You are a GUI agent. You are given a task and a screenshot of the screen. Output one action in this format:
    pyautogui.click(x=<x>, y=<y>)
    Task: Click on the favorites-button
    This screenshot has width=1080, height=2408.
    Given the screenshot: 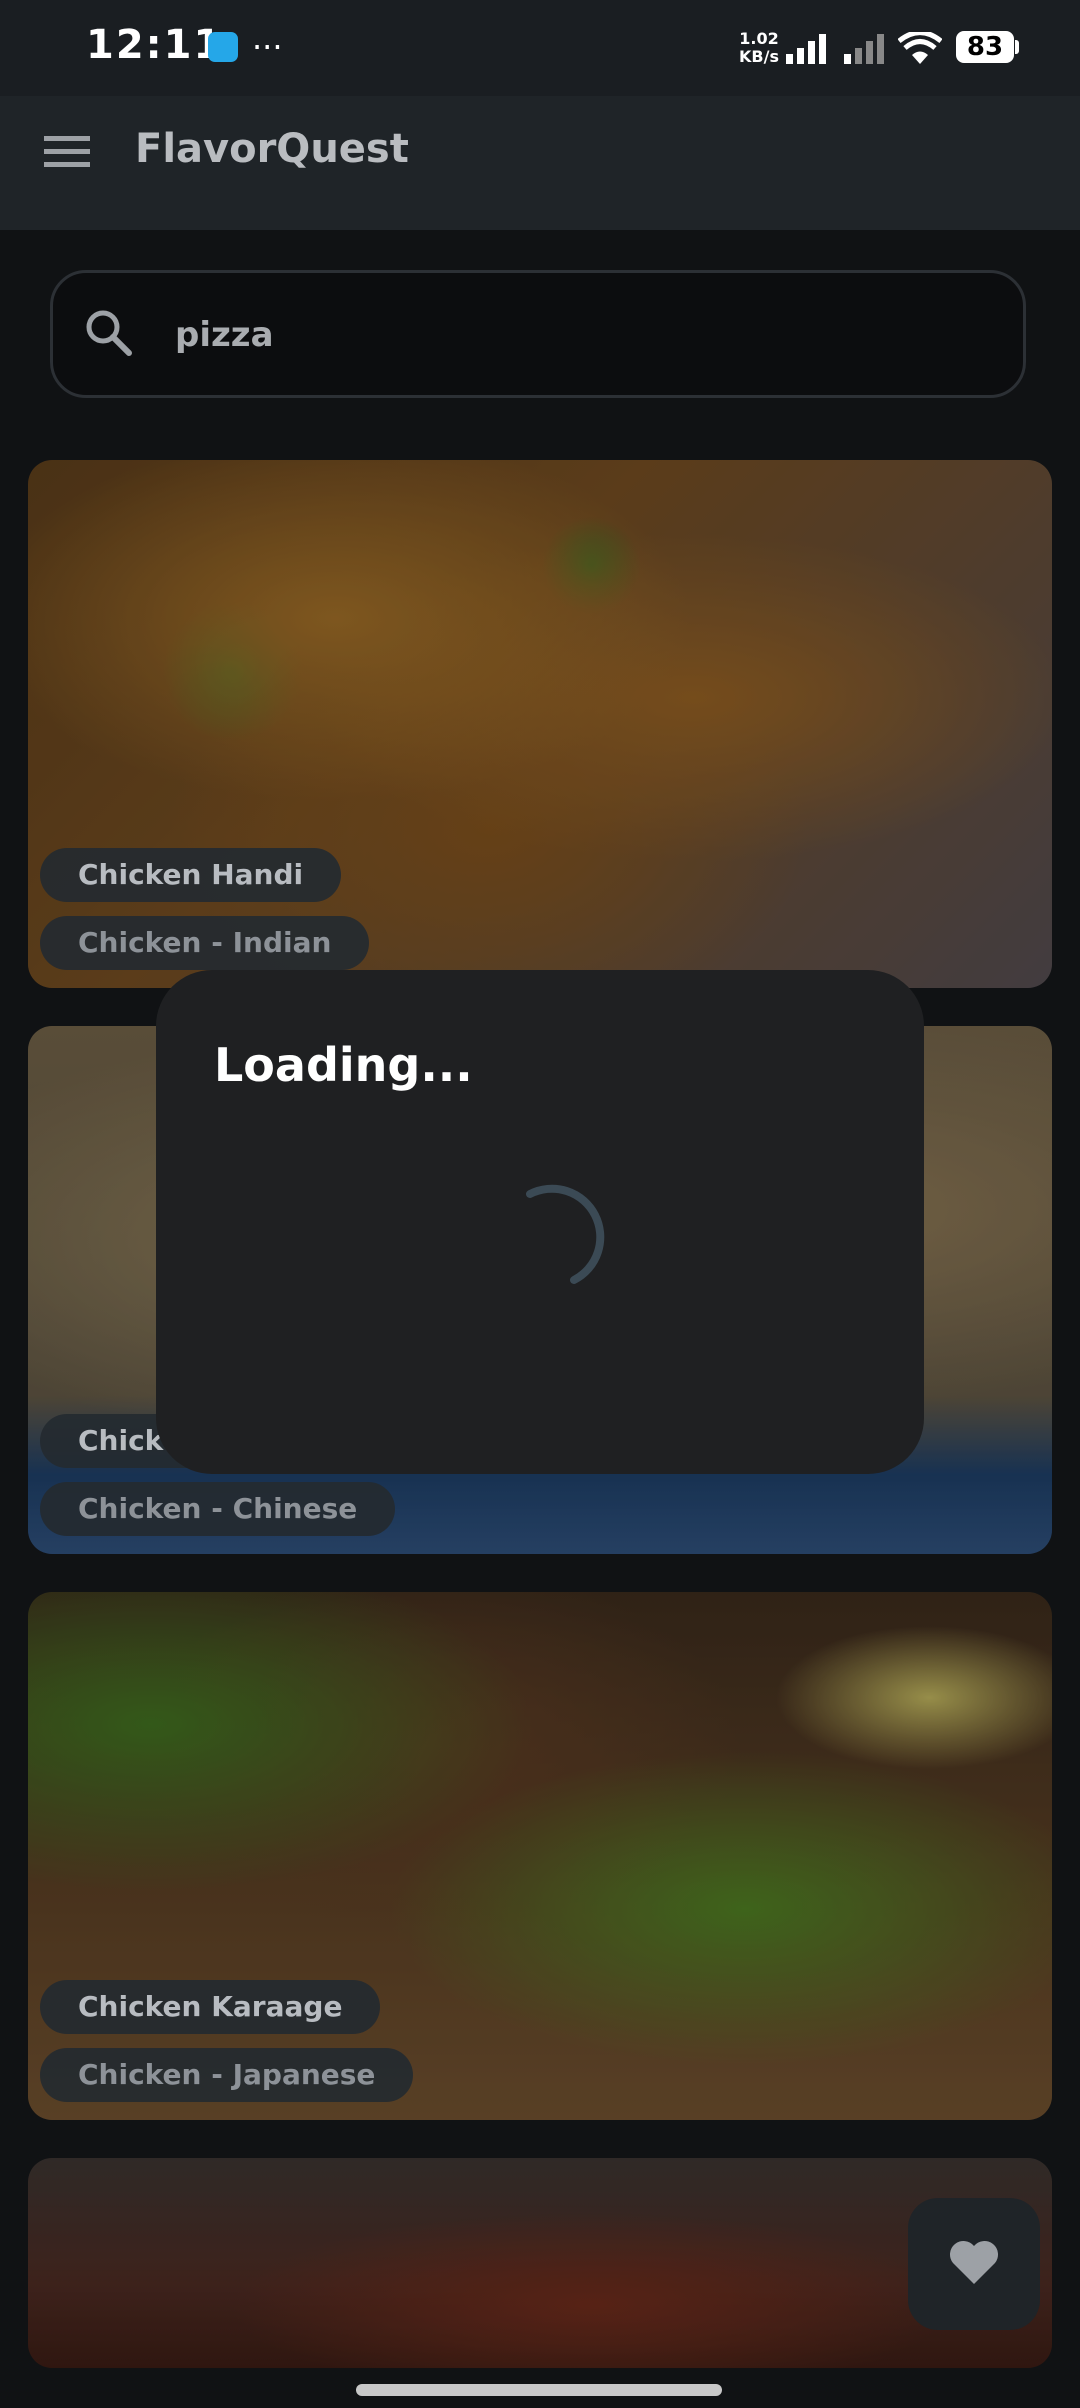 What is the action you would take?
    pyautogui.click(x=974, y=2264)
    